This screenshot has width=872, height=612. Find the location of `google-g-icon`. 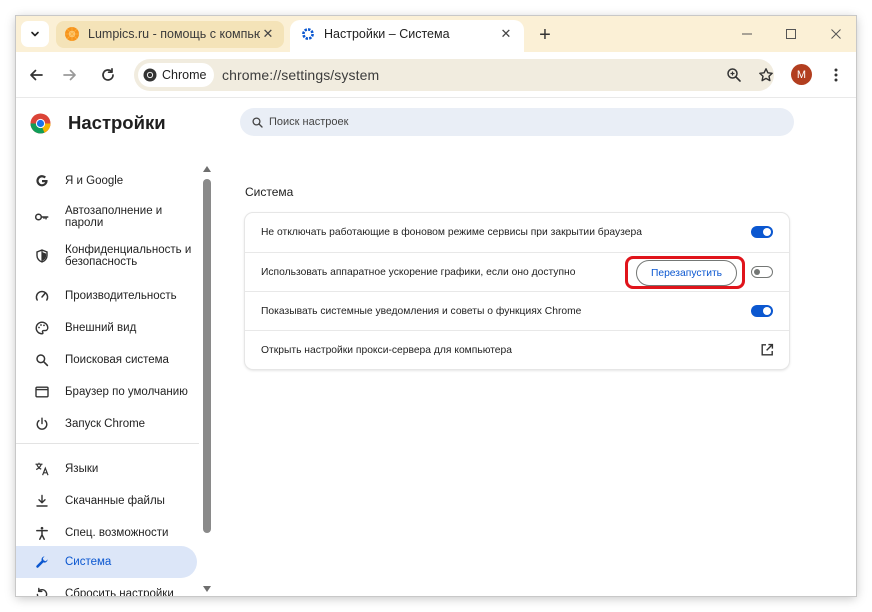

google-g-icon is located at coordinates (42, 181).